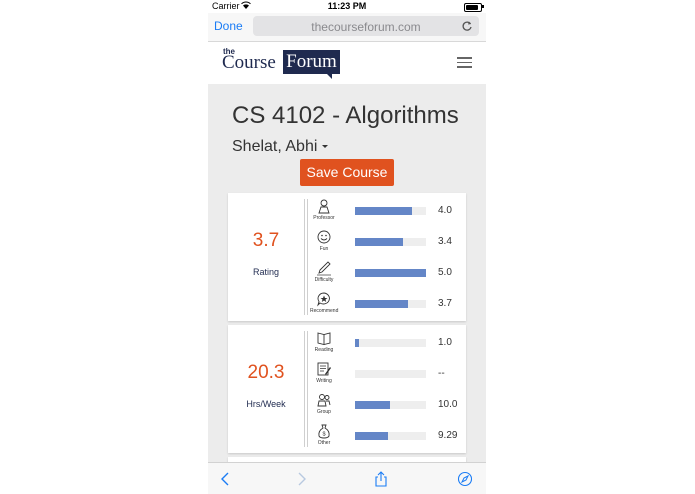 The image size is (695, 494). I want to click on metric-writing: Writing --, so click(388, 374).